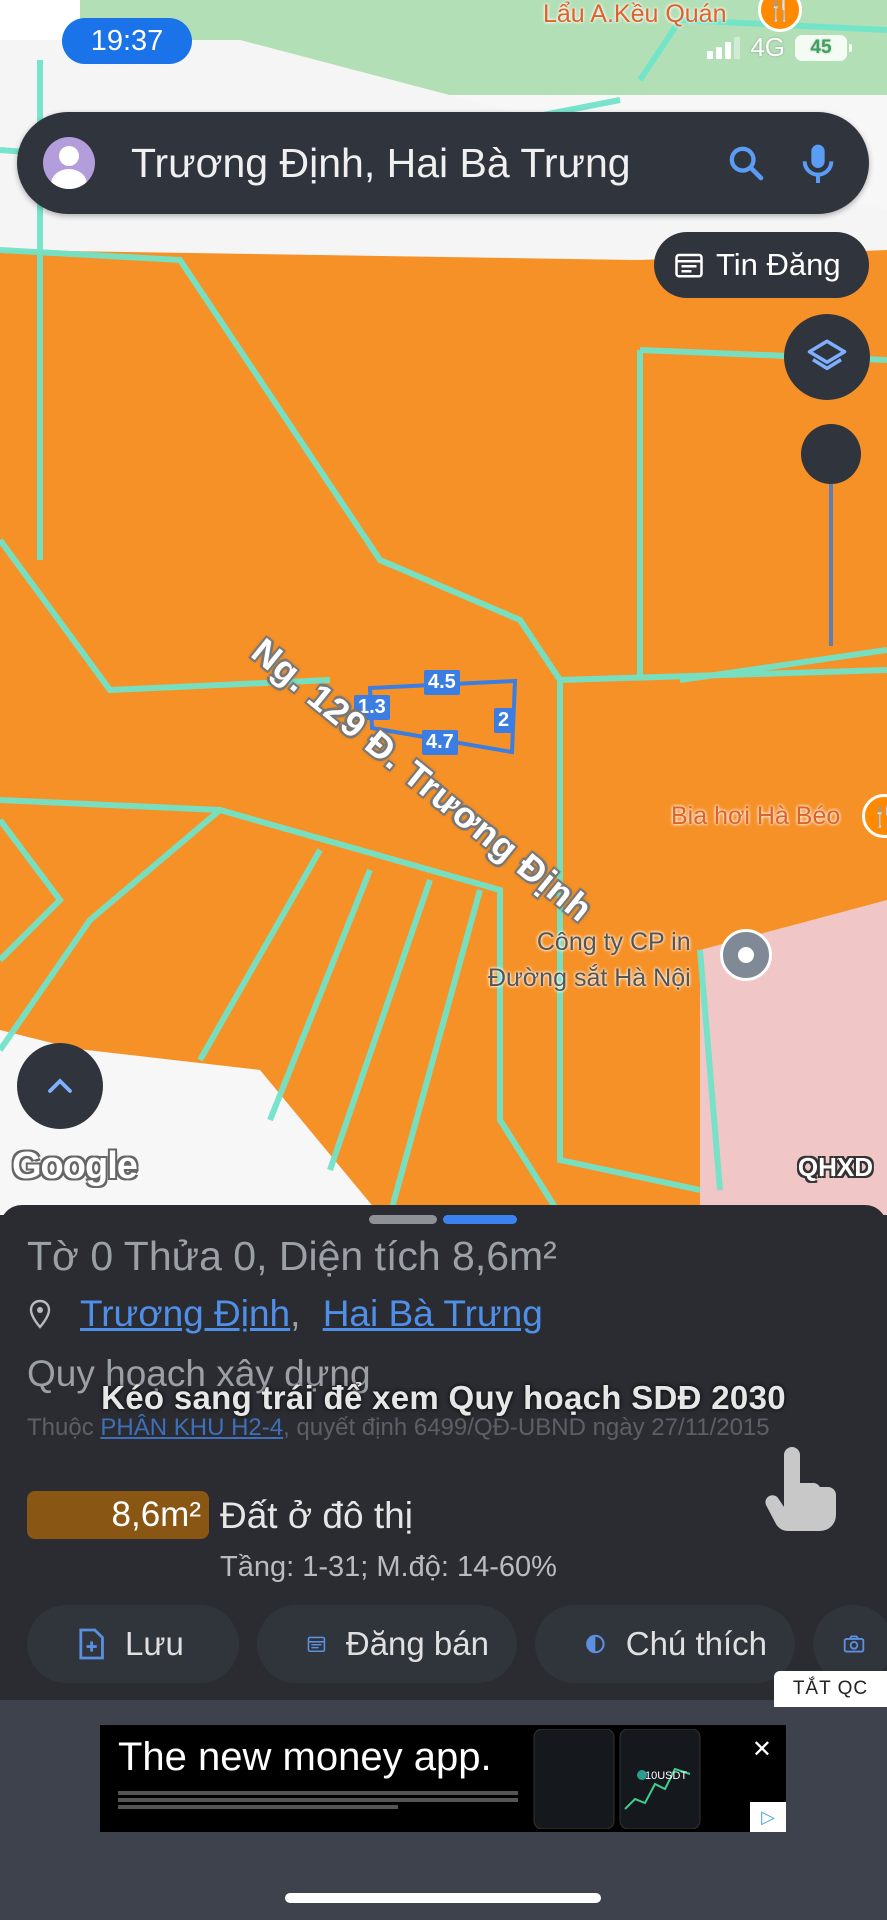  Describe the element at coordinates (746, 163) in the screenshot. I see `search-icon` at that location.